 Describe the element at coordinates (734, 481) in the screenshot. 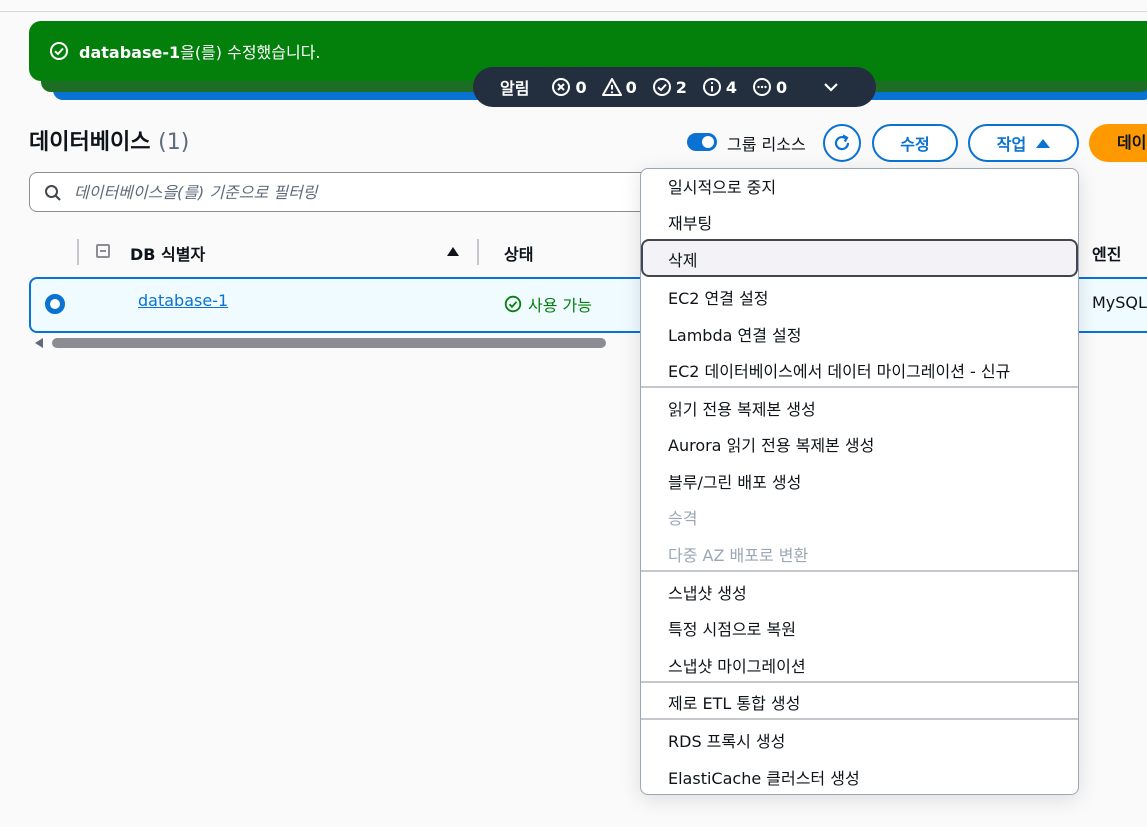

I see `menu-item-blue-green: 블루/그린 배포 생성` at that location.